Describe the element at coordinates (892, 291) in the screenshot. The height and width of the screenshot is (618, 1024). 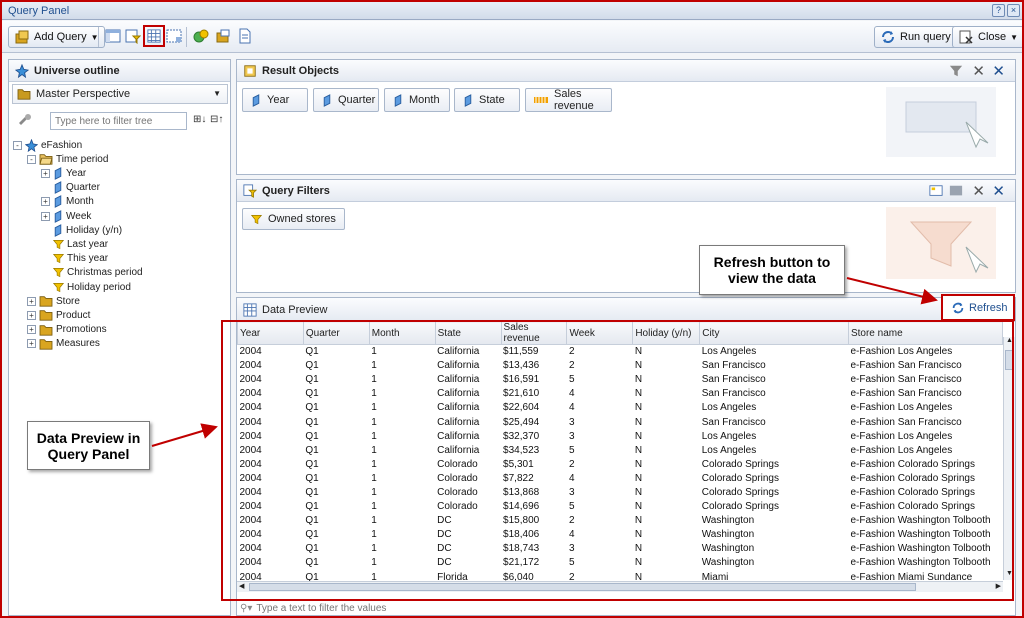
I see `refresh-arrow` at that location.